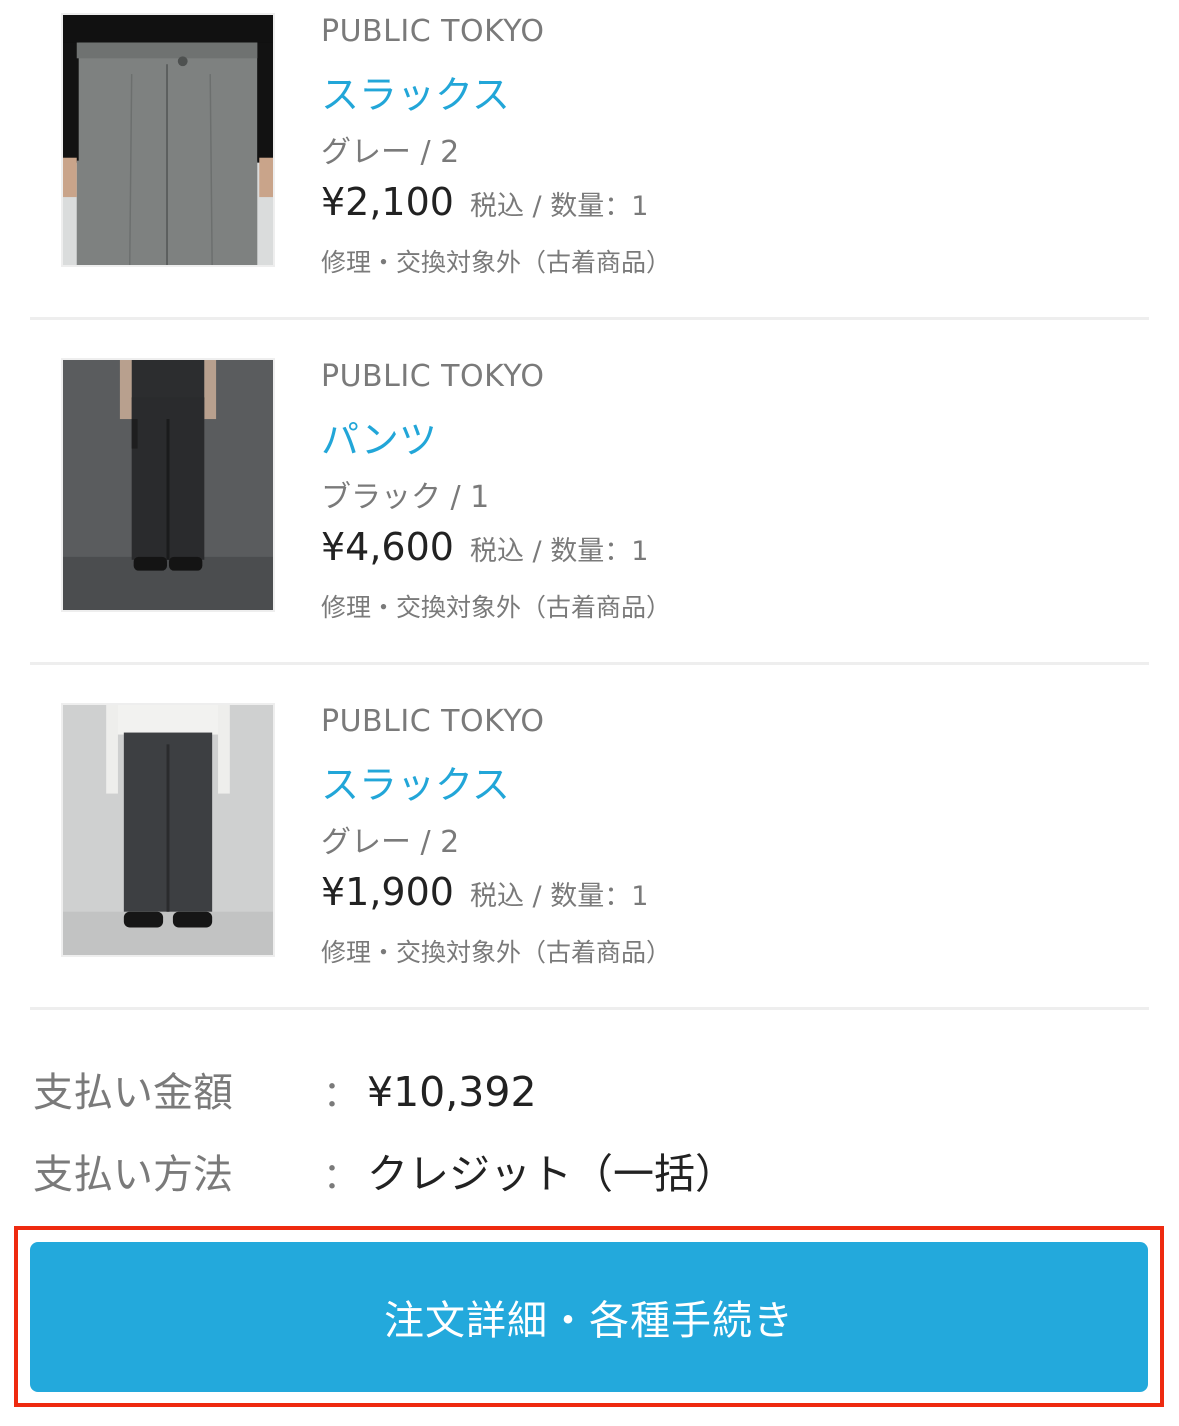 This screenshot has width=1179, height=1426. I want to click on payment-method-row: 支払い方法 ：クレジット（一括）, so click(384, 1170).